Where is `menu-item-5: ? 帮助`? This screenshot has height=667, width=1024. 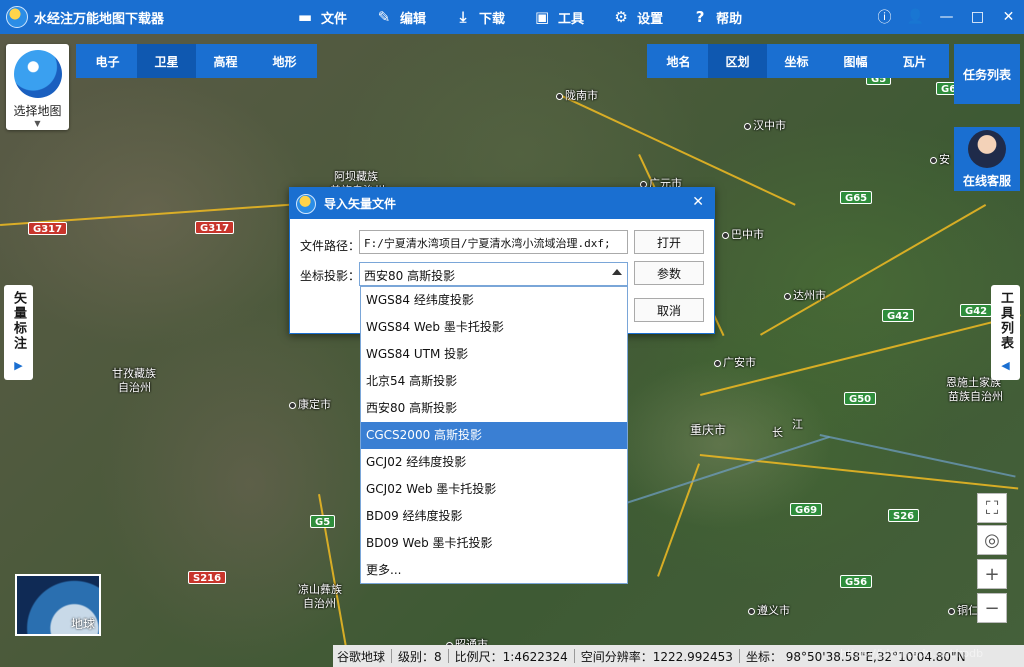
menu-item-5: ? 帮助 is located at coordinates (716, 17).